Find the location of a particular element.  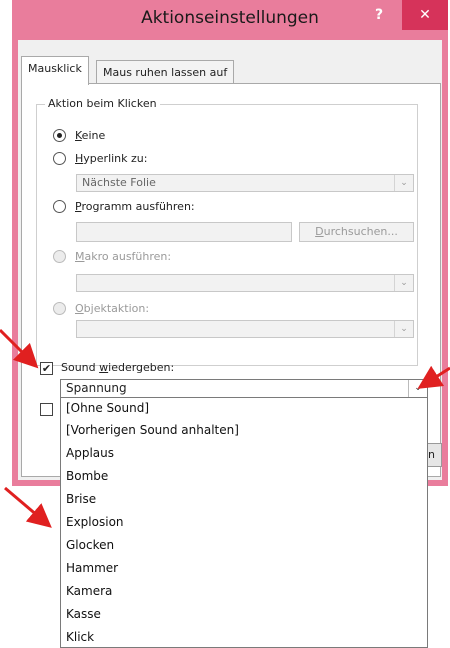

program-path-input is located at coordinates (184, 232).